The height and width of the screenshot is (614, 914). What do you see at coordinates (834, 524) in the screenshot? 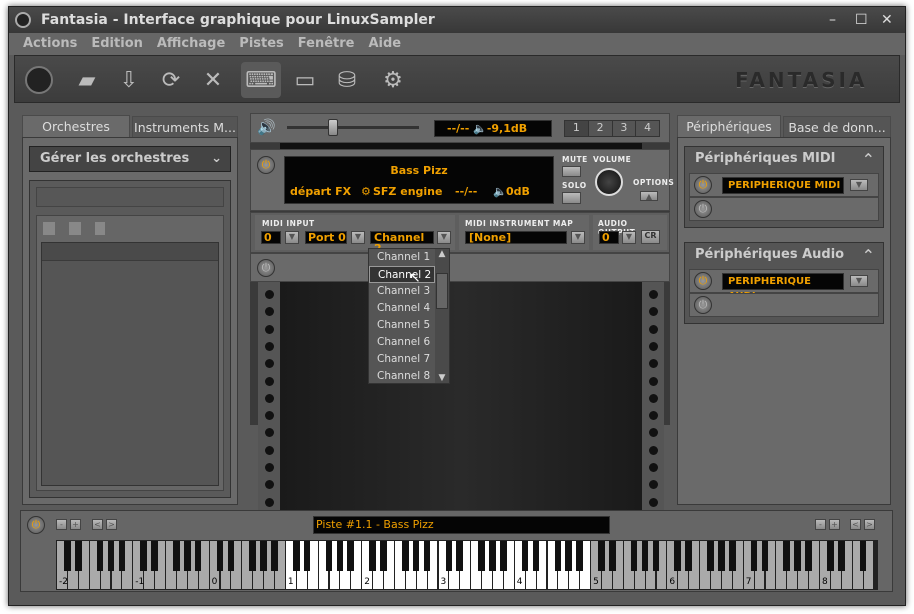
I see `zoom-in-button: +` at bounding box center [834, 524].